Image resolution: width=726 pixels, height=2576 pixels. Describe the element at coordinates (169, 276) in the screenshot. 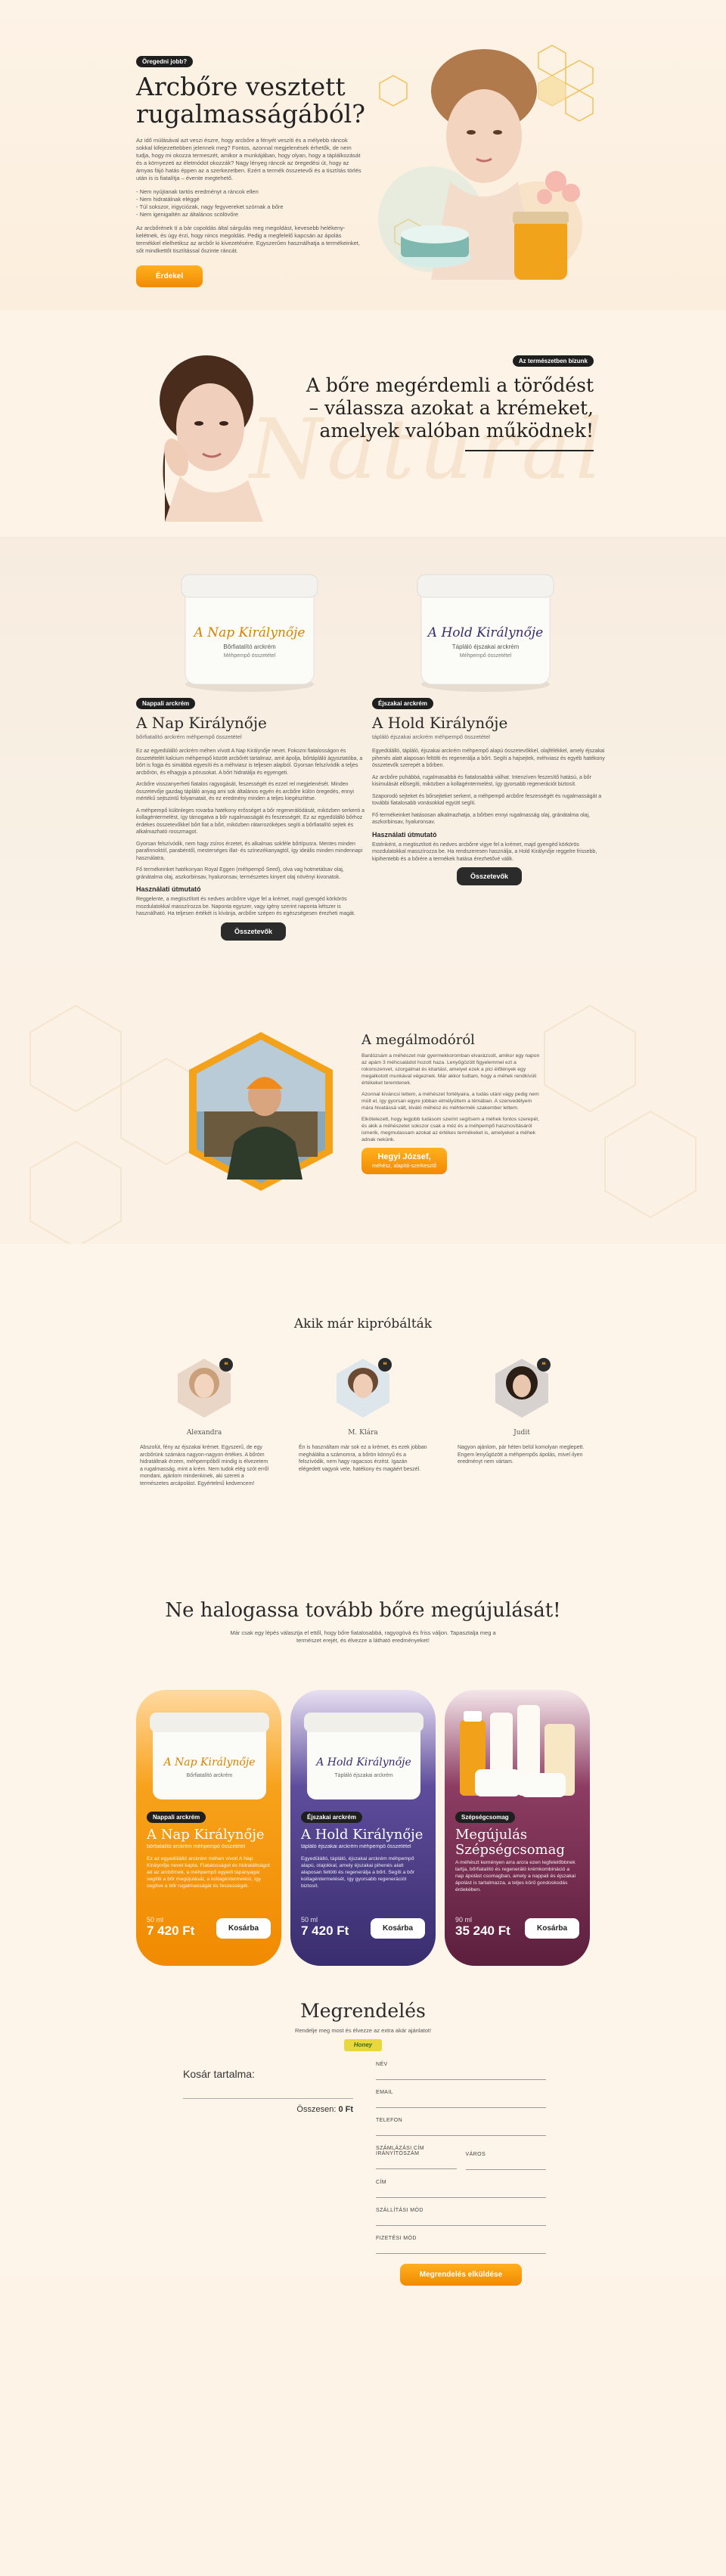

I see `interest-button: Érdekel` at that location.